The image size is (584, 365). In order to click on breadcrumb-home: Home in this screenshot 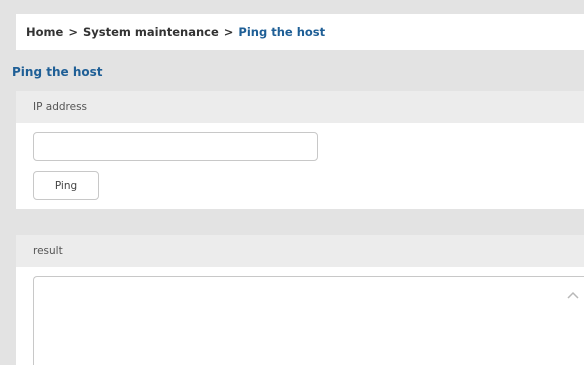, I will do `click(44, 32)`.